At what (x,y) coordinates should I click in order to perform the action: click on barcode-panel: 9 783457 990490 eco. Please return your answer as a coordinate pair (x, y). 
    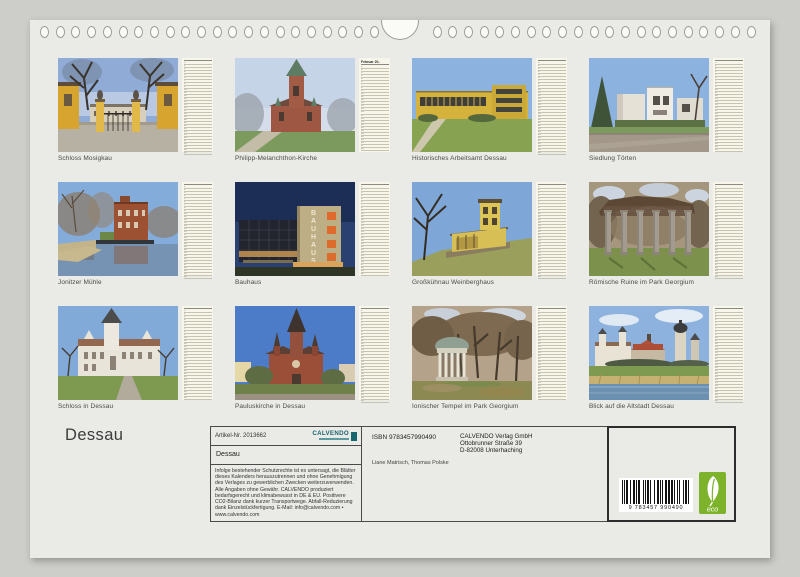
    Looking at the image, I should click on (671, 474).